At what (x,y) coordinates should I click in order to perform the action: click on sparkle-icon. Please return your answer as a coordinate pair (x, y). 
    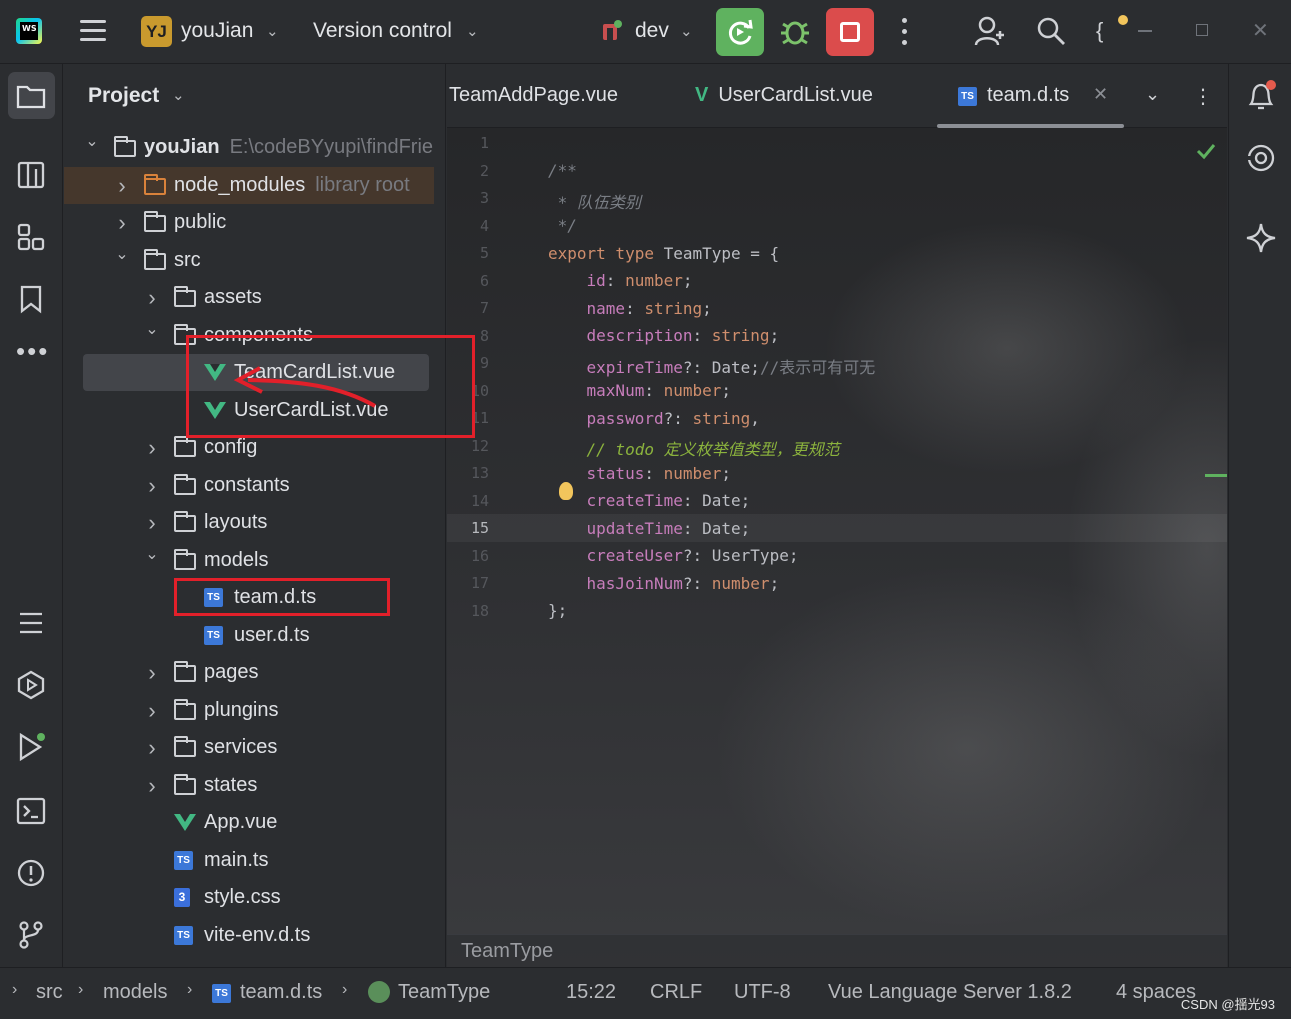
    Looking at the image, I should click on (1261, 238).